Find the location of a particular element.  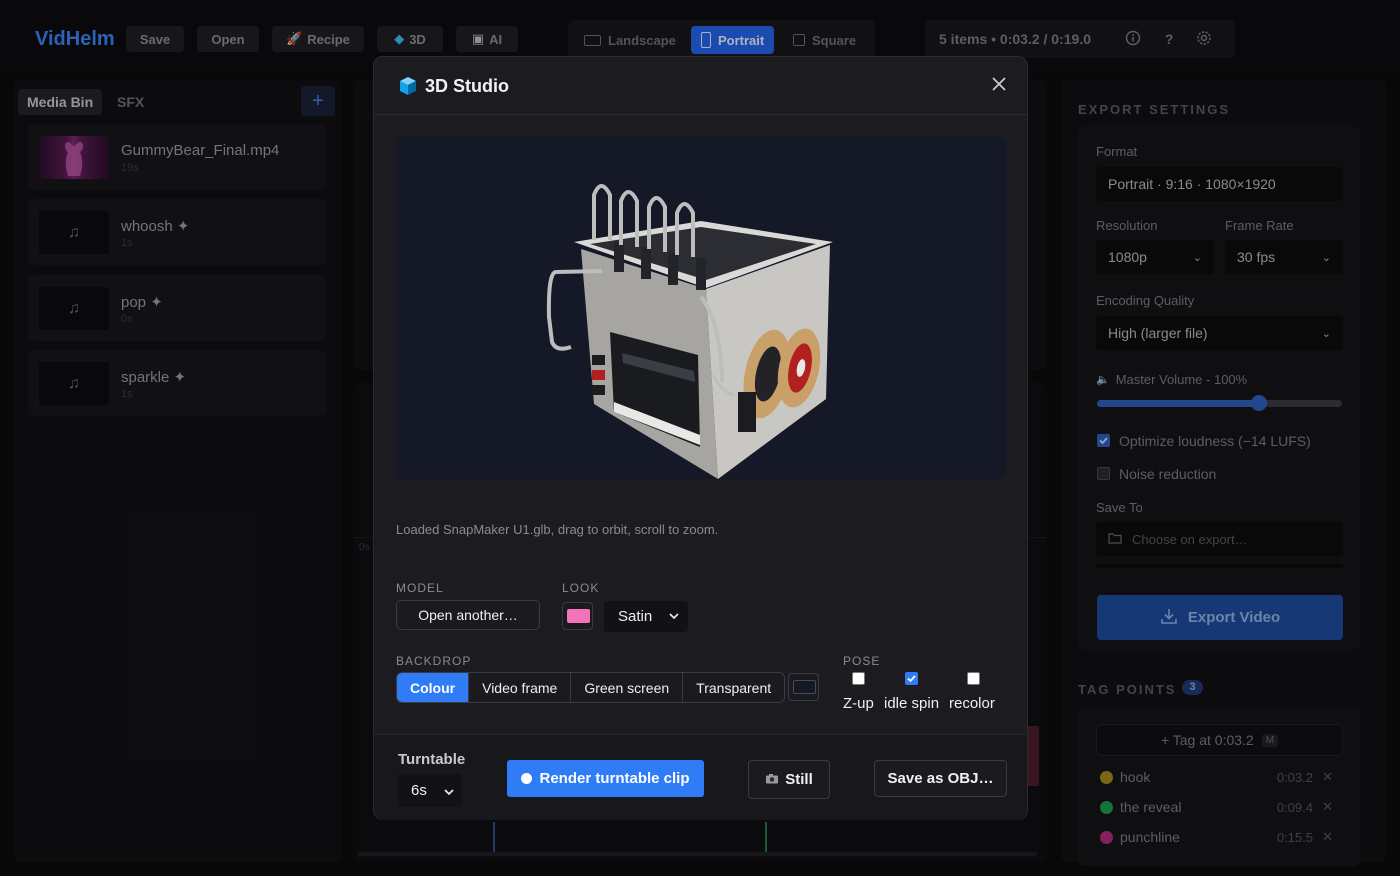

look-value: Satin is located at coordinates (635, 616).